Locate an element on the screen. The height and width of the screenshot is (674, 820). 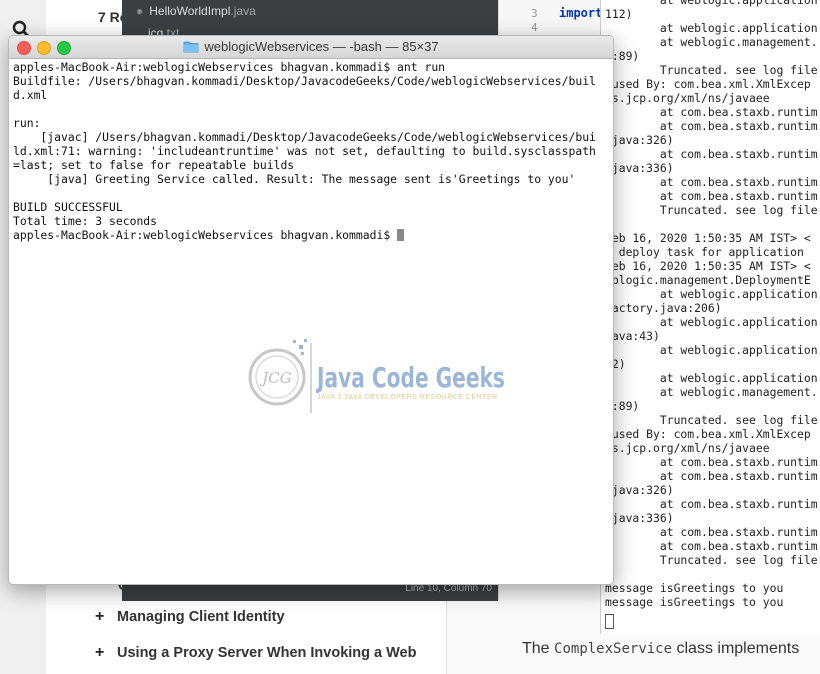
terminal-line: d.xml is located at coordinates (30, 95).